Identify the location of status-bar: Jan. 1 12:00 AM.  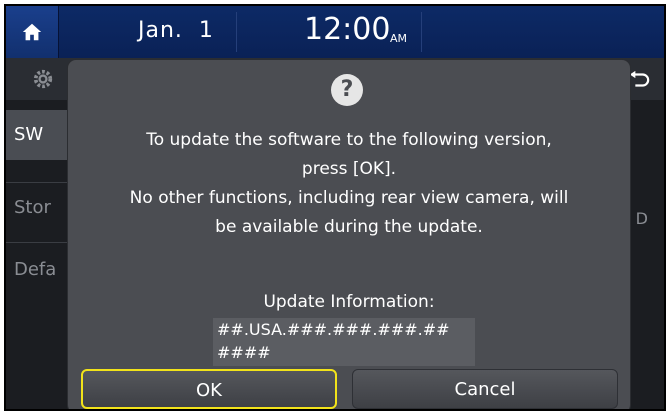
(335, 32).